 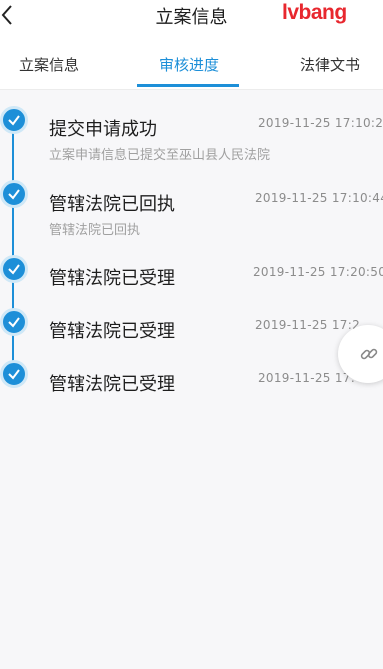 What do you see at coordinates (330, 64) in the screenshot?
I see `tab-legal-documents: 法律文书` at bounding box center [330, 64].